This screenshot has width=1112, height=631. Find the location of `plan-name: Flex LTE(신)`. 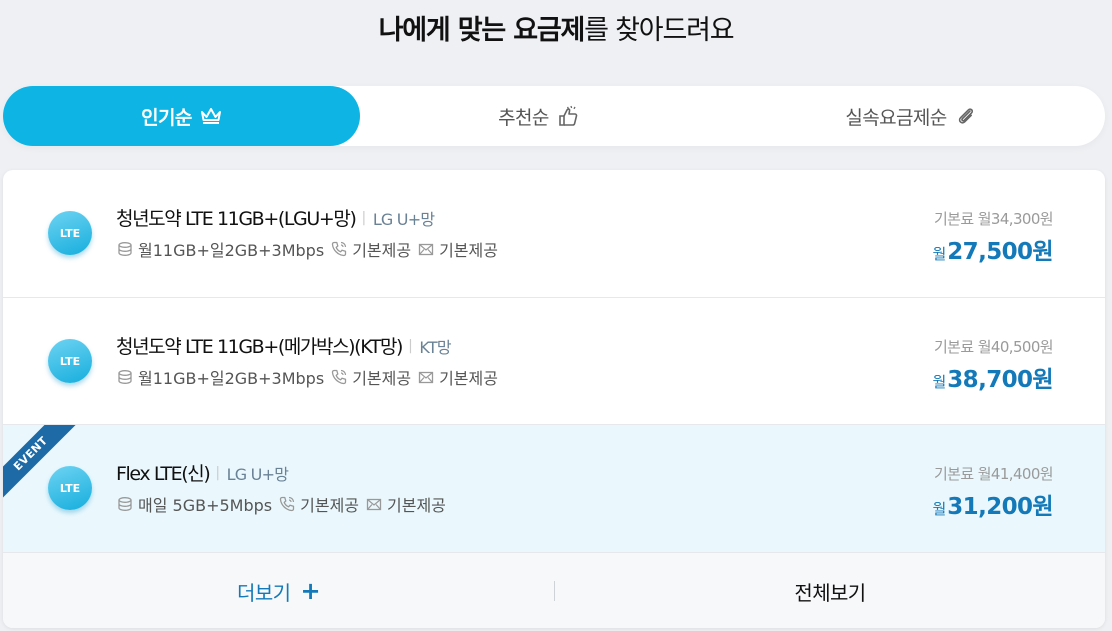

plan-name: Flex LTE(신) is located at coordinates (163, 474).